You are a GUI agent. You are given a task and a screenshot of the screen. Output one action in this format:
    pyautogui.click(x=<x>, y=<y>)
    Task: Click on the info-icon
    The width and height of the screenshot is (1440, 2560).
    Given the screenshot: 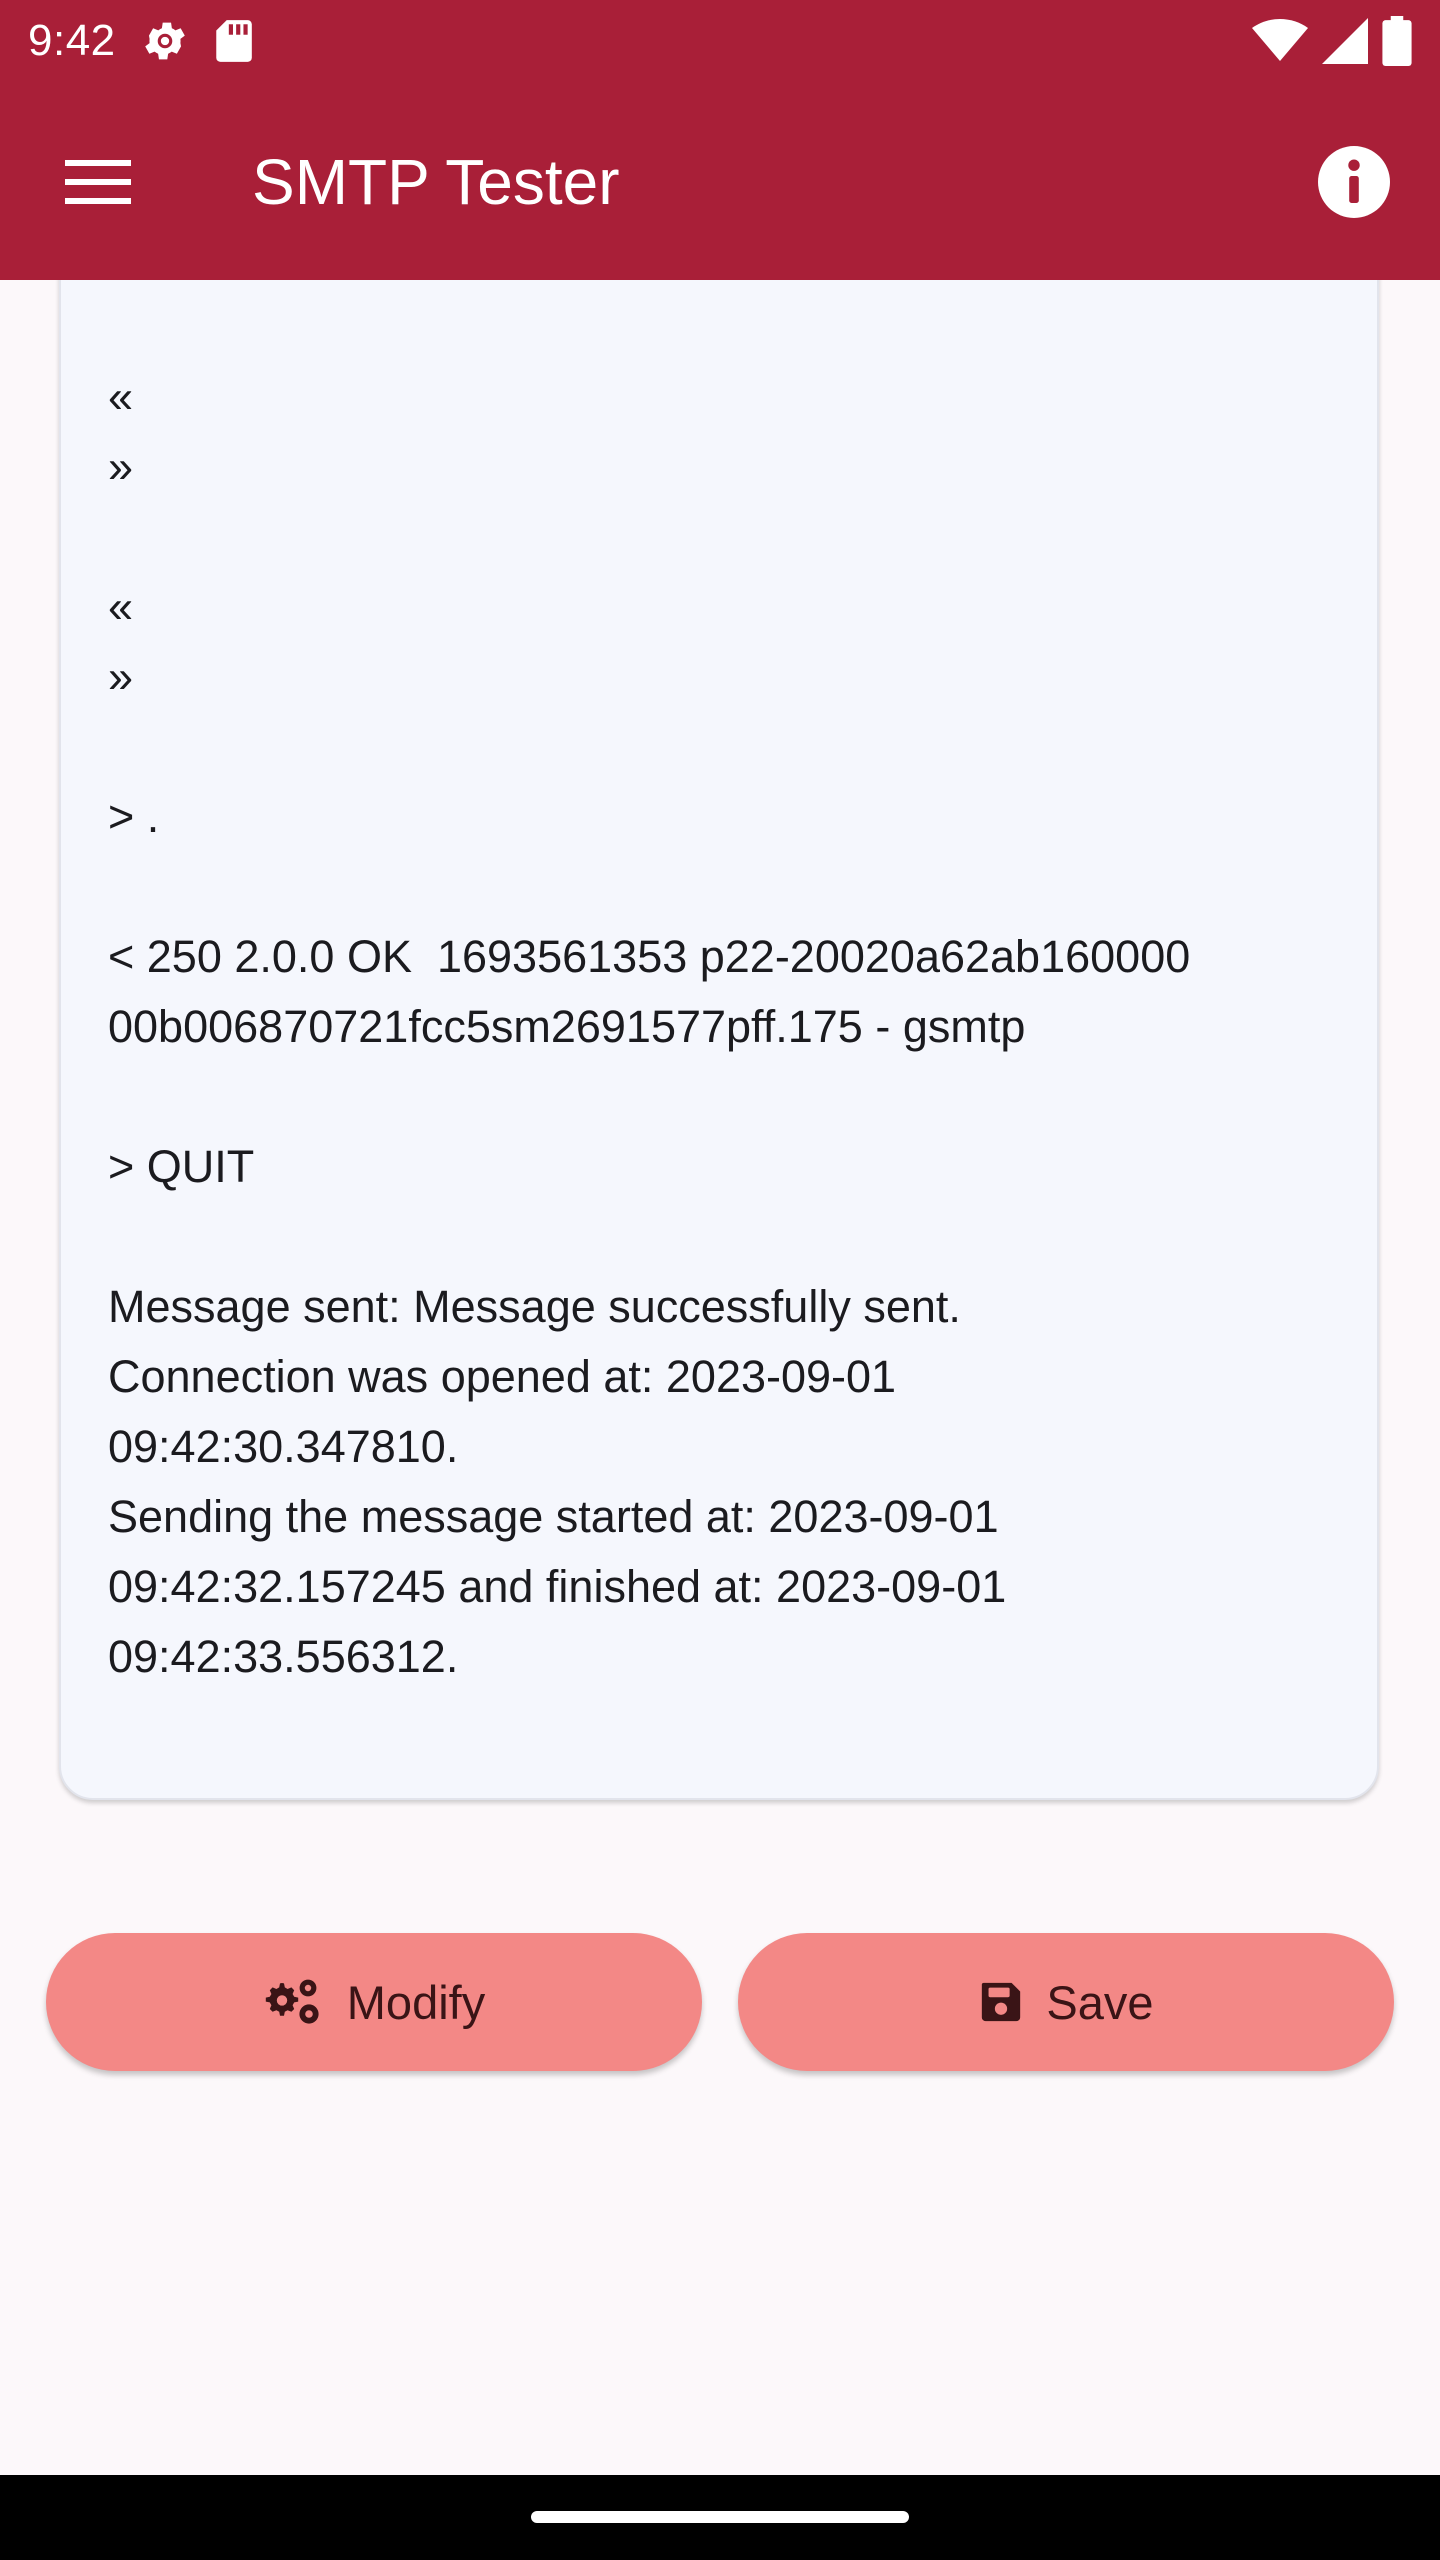 What is the action you would take?
    pyautogui.click(x=1354, y=182)
    